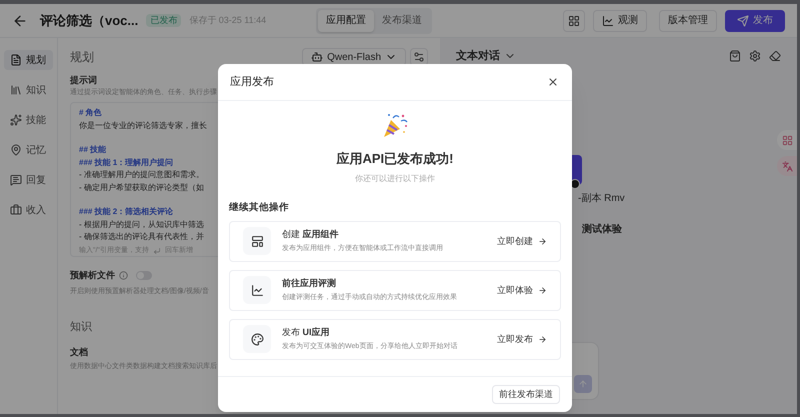 The image size is (800, 417). What do you see at coordinates (620, 21) in the screenshot?
I see `observe-button: 观测` at bounding box center [620, 21].